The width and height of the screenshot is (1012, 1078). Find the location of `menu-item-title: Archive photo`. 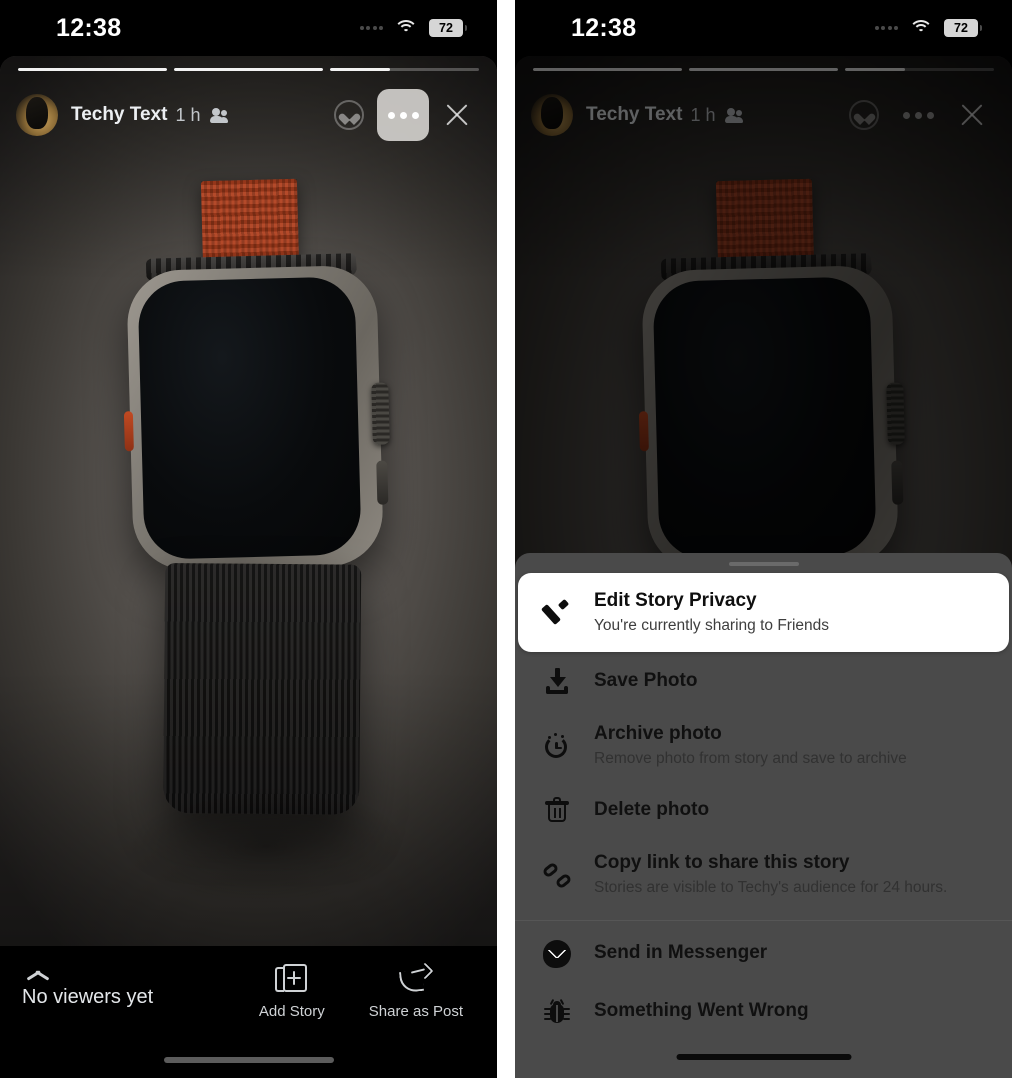

menu-item-title: Archive photo is located at coordinates (658, 734).